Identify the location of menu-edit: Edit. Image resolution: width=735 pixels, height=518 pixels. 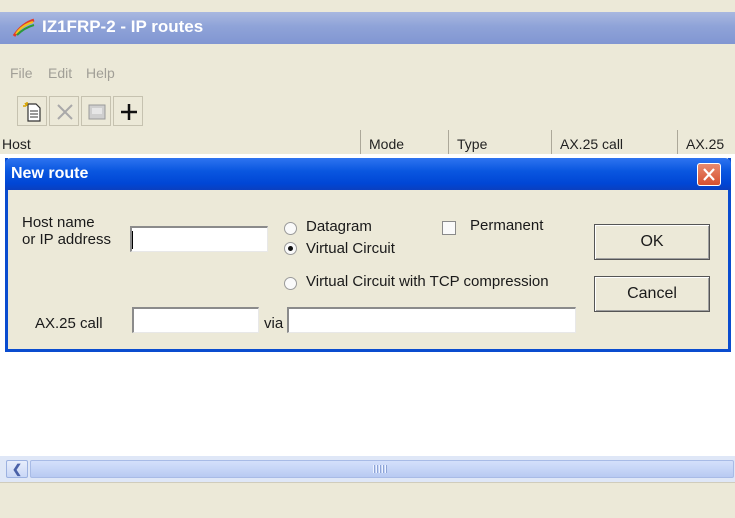
(60, 73).